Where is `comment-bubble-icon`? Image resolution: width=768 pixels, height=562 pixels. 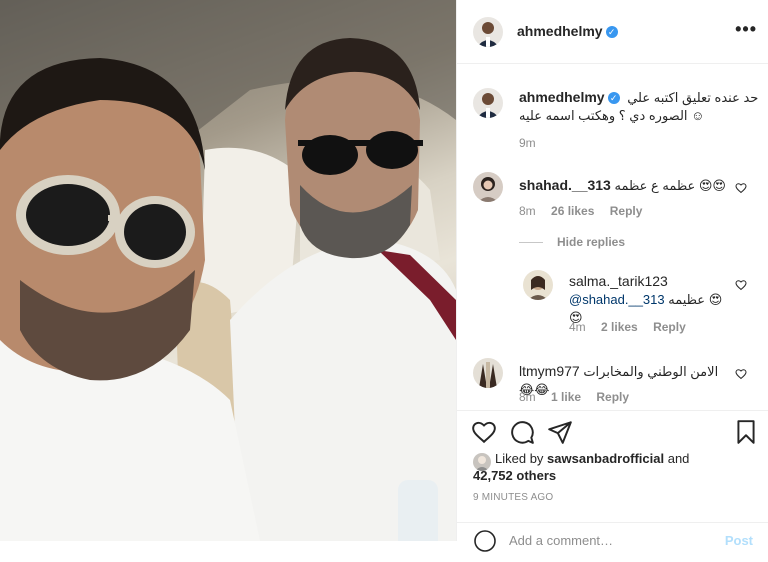
comment-bubble-icon is located at coordinates (522, 432).